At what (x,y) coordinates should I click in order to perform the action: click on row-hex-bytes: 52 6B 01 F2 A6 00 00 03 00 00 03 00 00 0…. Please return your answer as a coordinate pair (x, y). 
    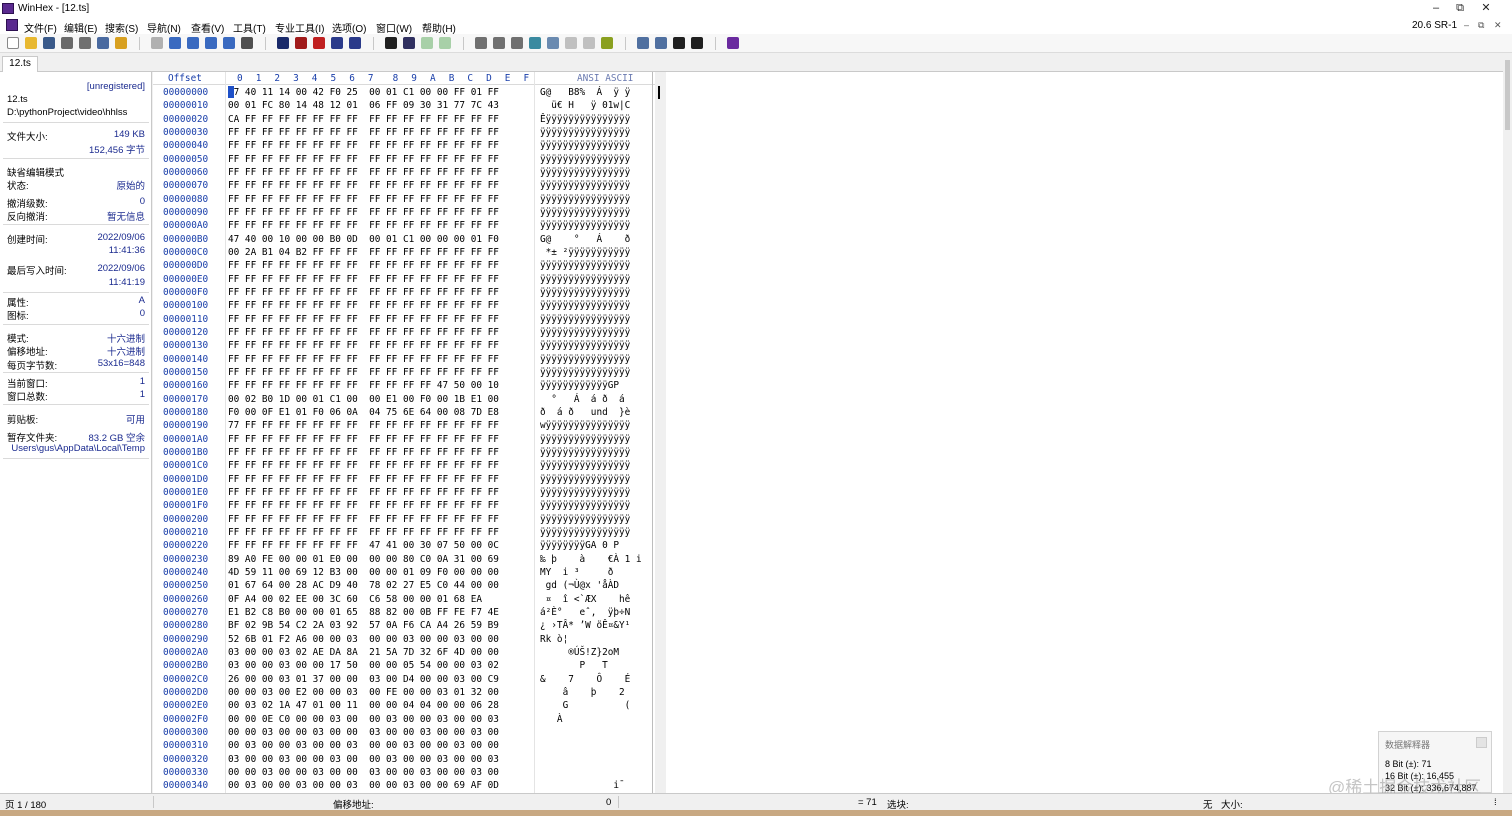
    Looking at the image, I should click on (363, 639).